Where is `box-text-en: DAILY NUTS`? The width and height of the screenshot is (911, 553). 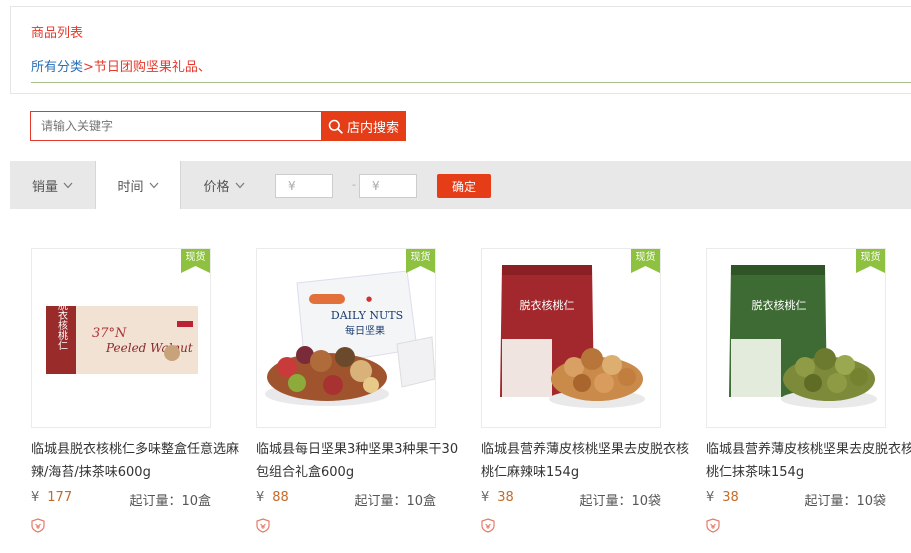 box-text-en: DAILY NUTS is located at coordinates (367, 315).